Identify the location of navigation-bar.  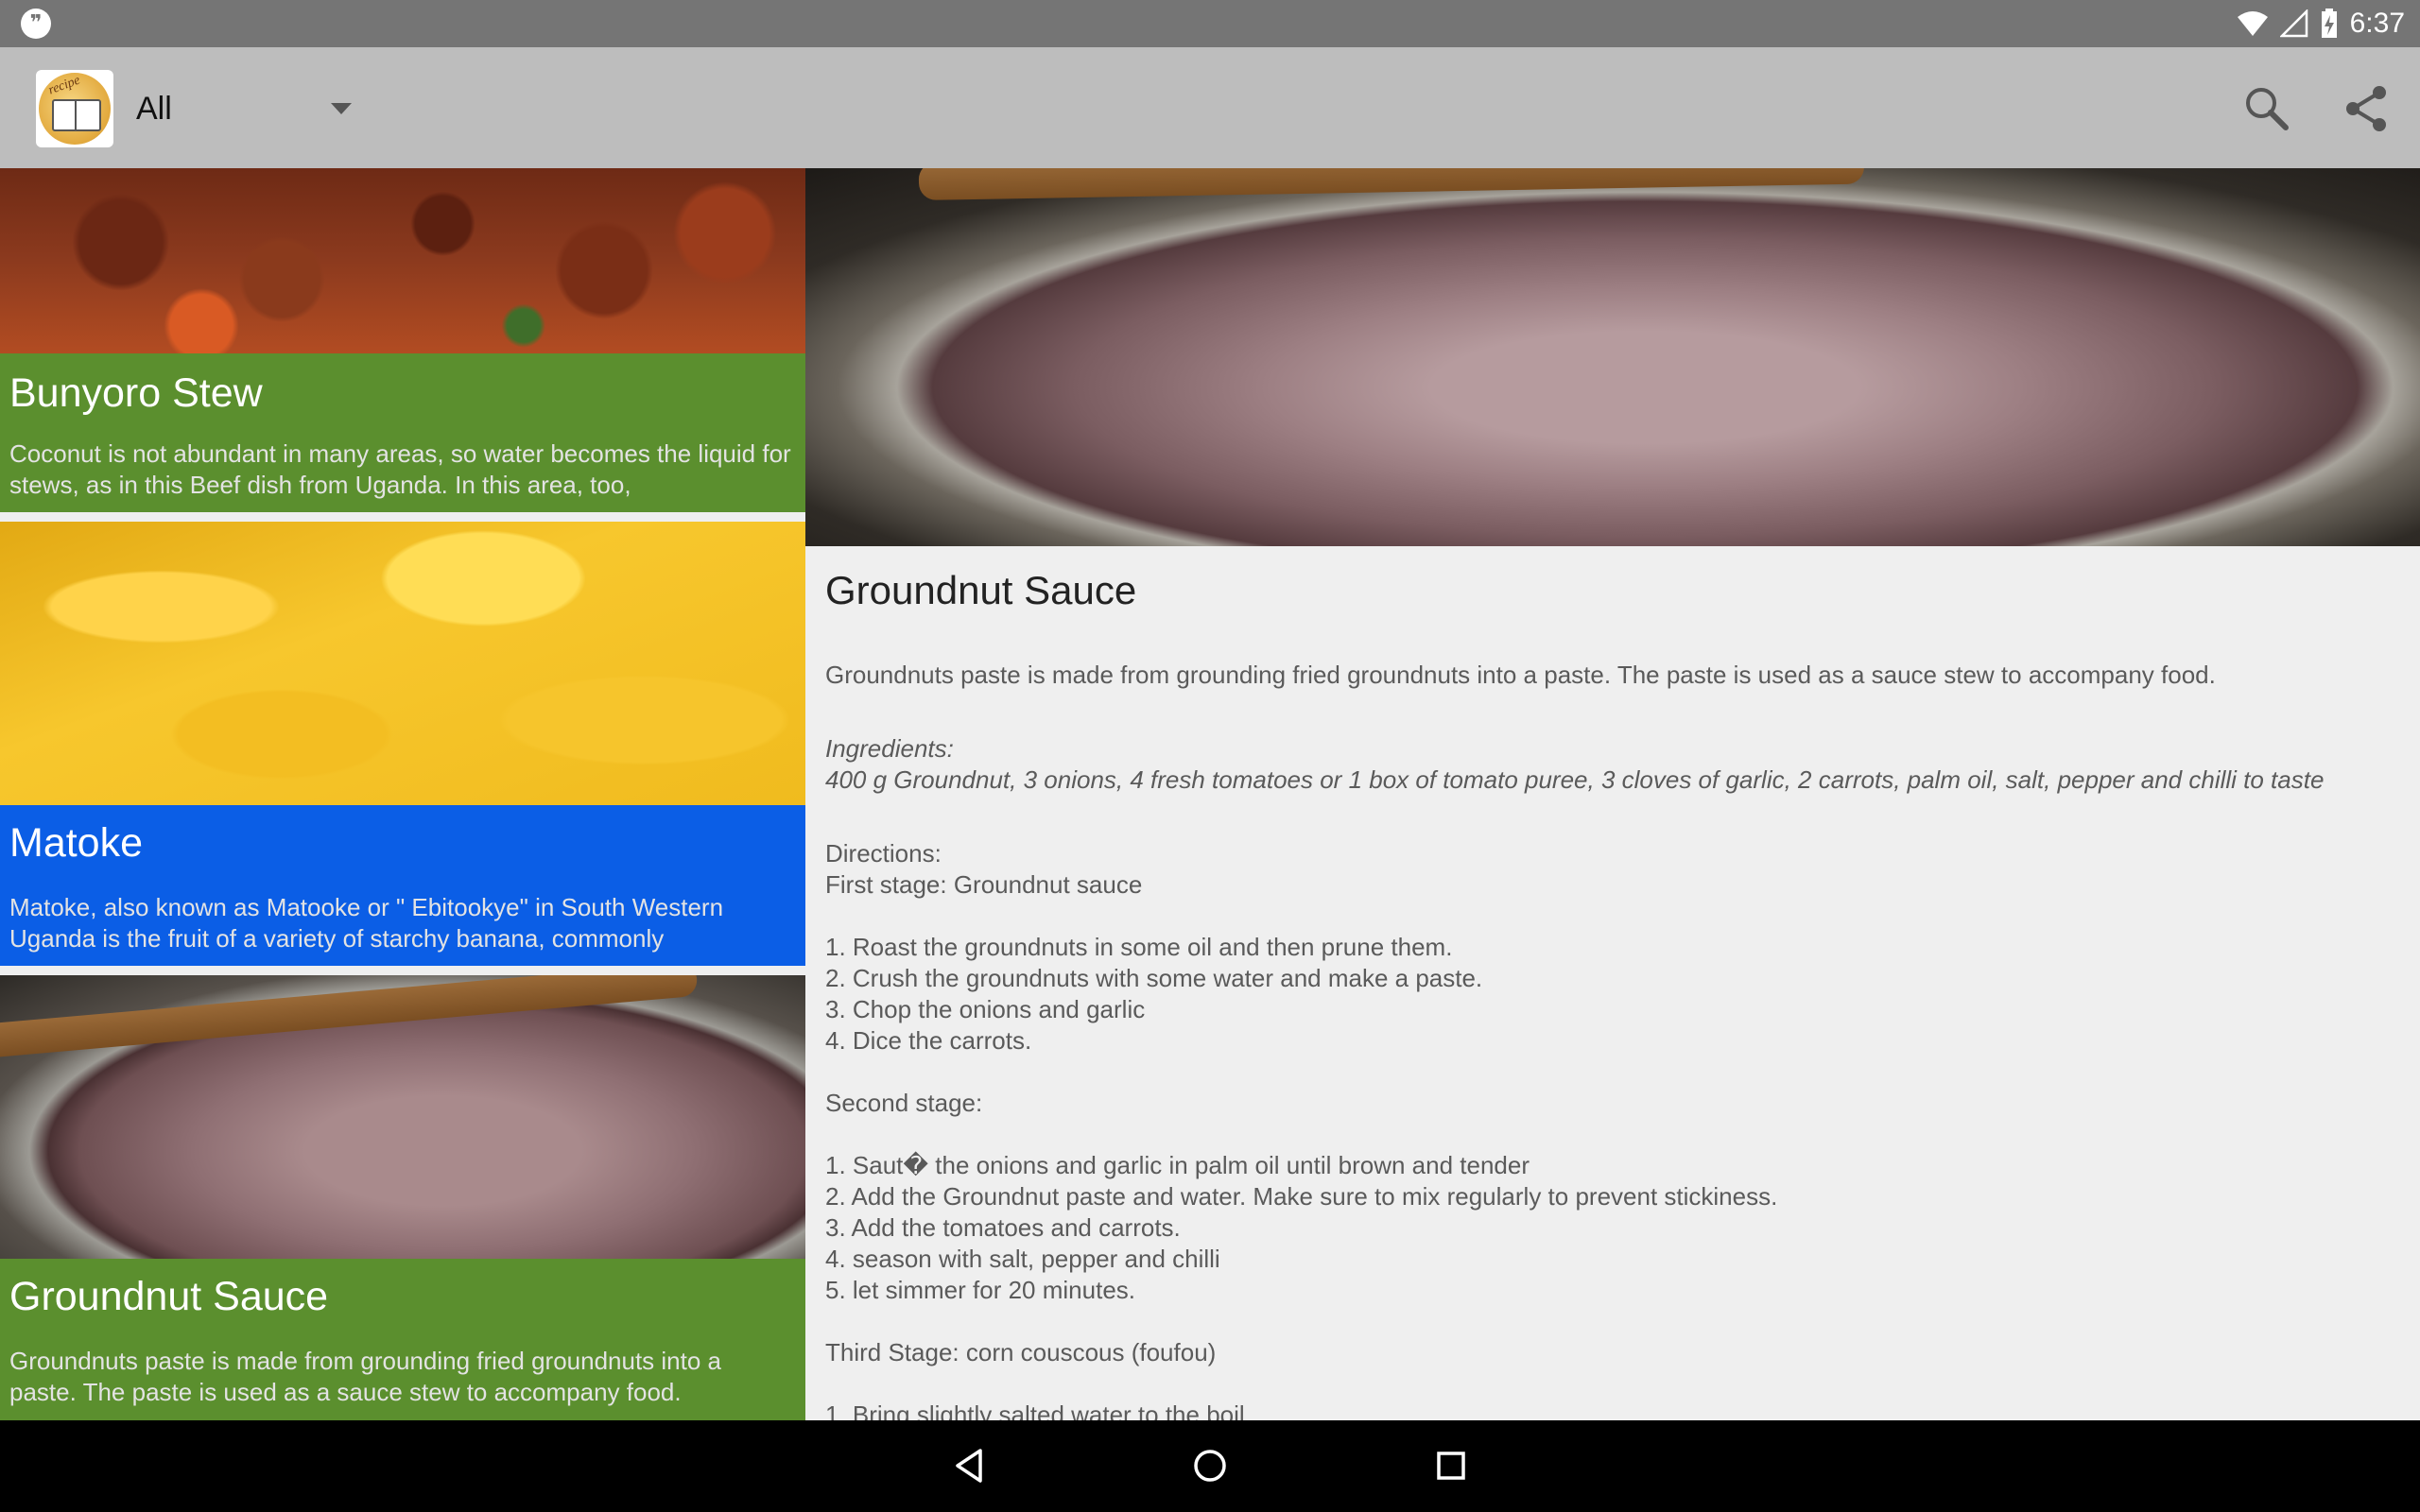
(1210, 1466).